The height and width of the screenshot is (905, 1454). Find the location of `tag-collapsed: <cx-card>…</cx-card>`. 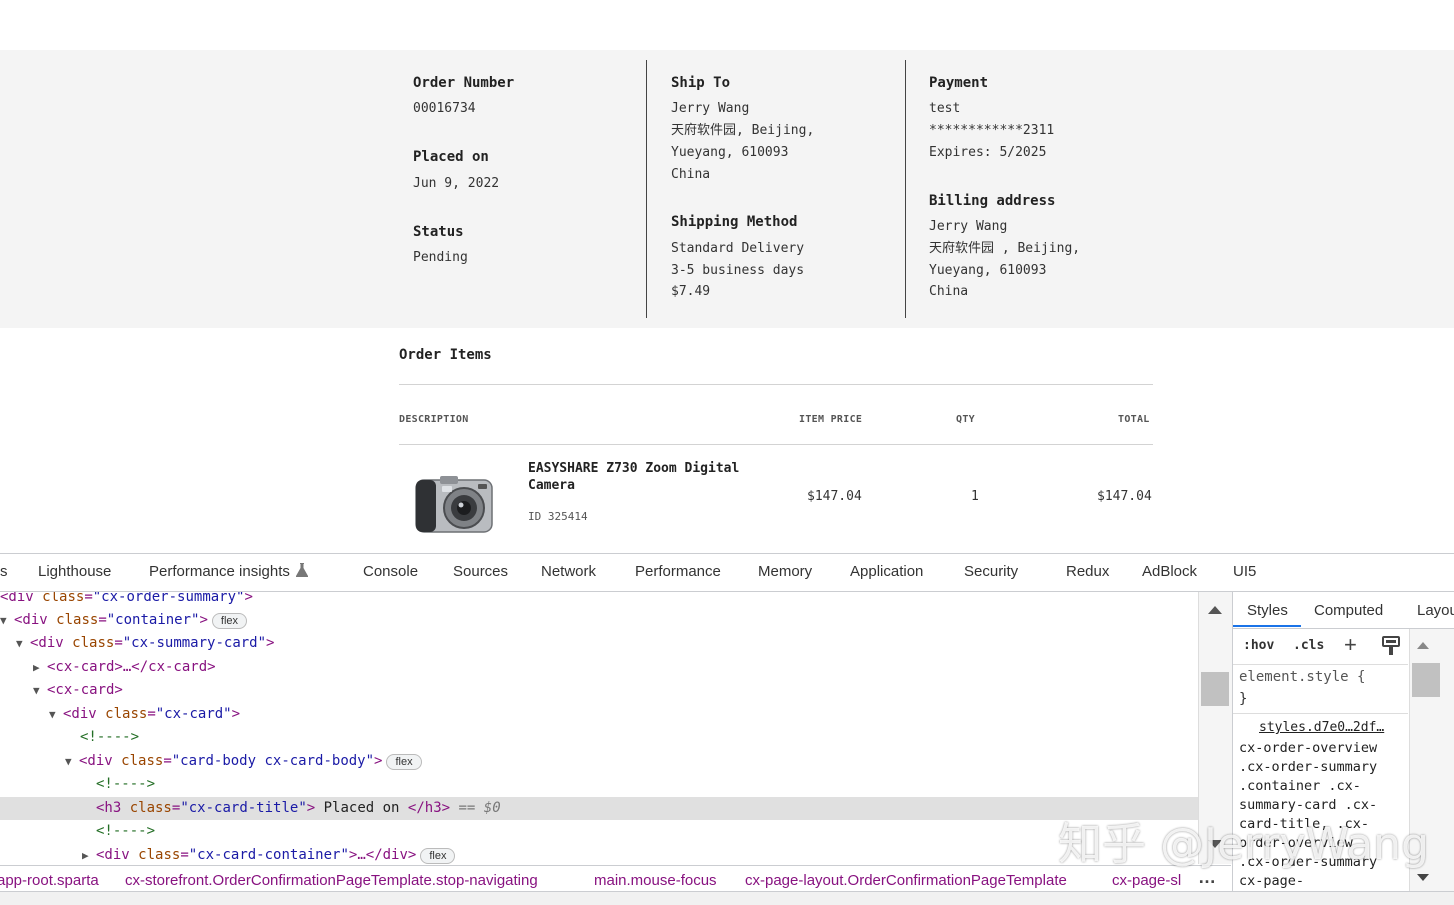

tag-collapsed: <cx-card>…</cx-card> is located at coordinates (131, 667).